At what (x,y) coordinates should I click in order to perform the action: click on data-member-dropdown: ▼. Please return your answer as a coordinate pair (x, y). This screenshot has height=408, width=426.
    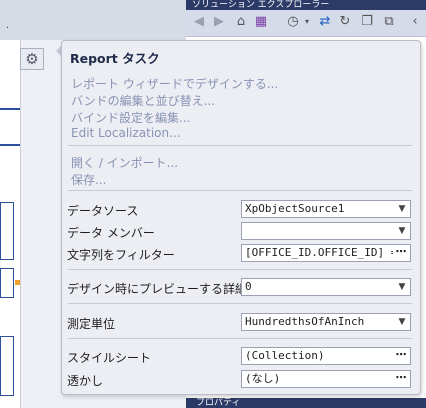
    Looking at the image, I should click on (326, 231).